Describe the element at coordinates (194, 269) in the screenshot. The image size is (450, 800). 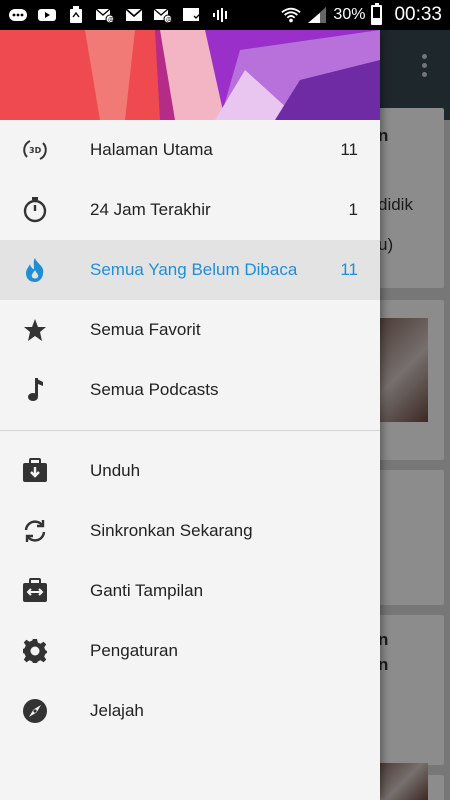
I see `nav-item-label: Semua Yang Belum Dibaca` at that location.